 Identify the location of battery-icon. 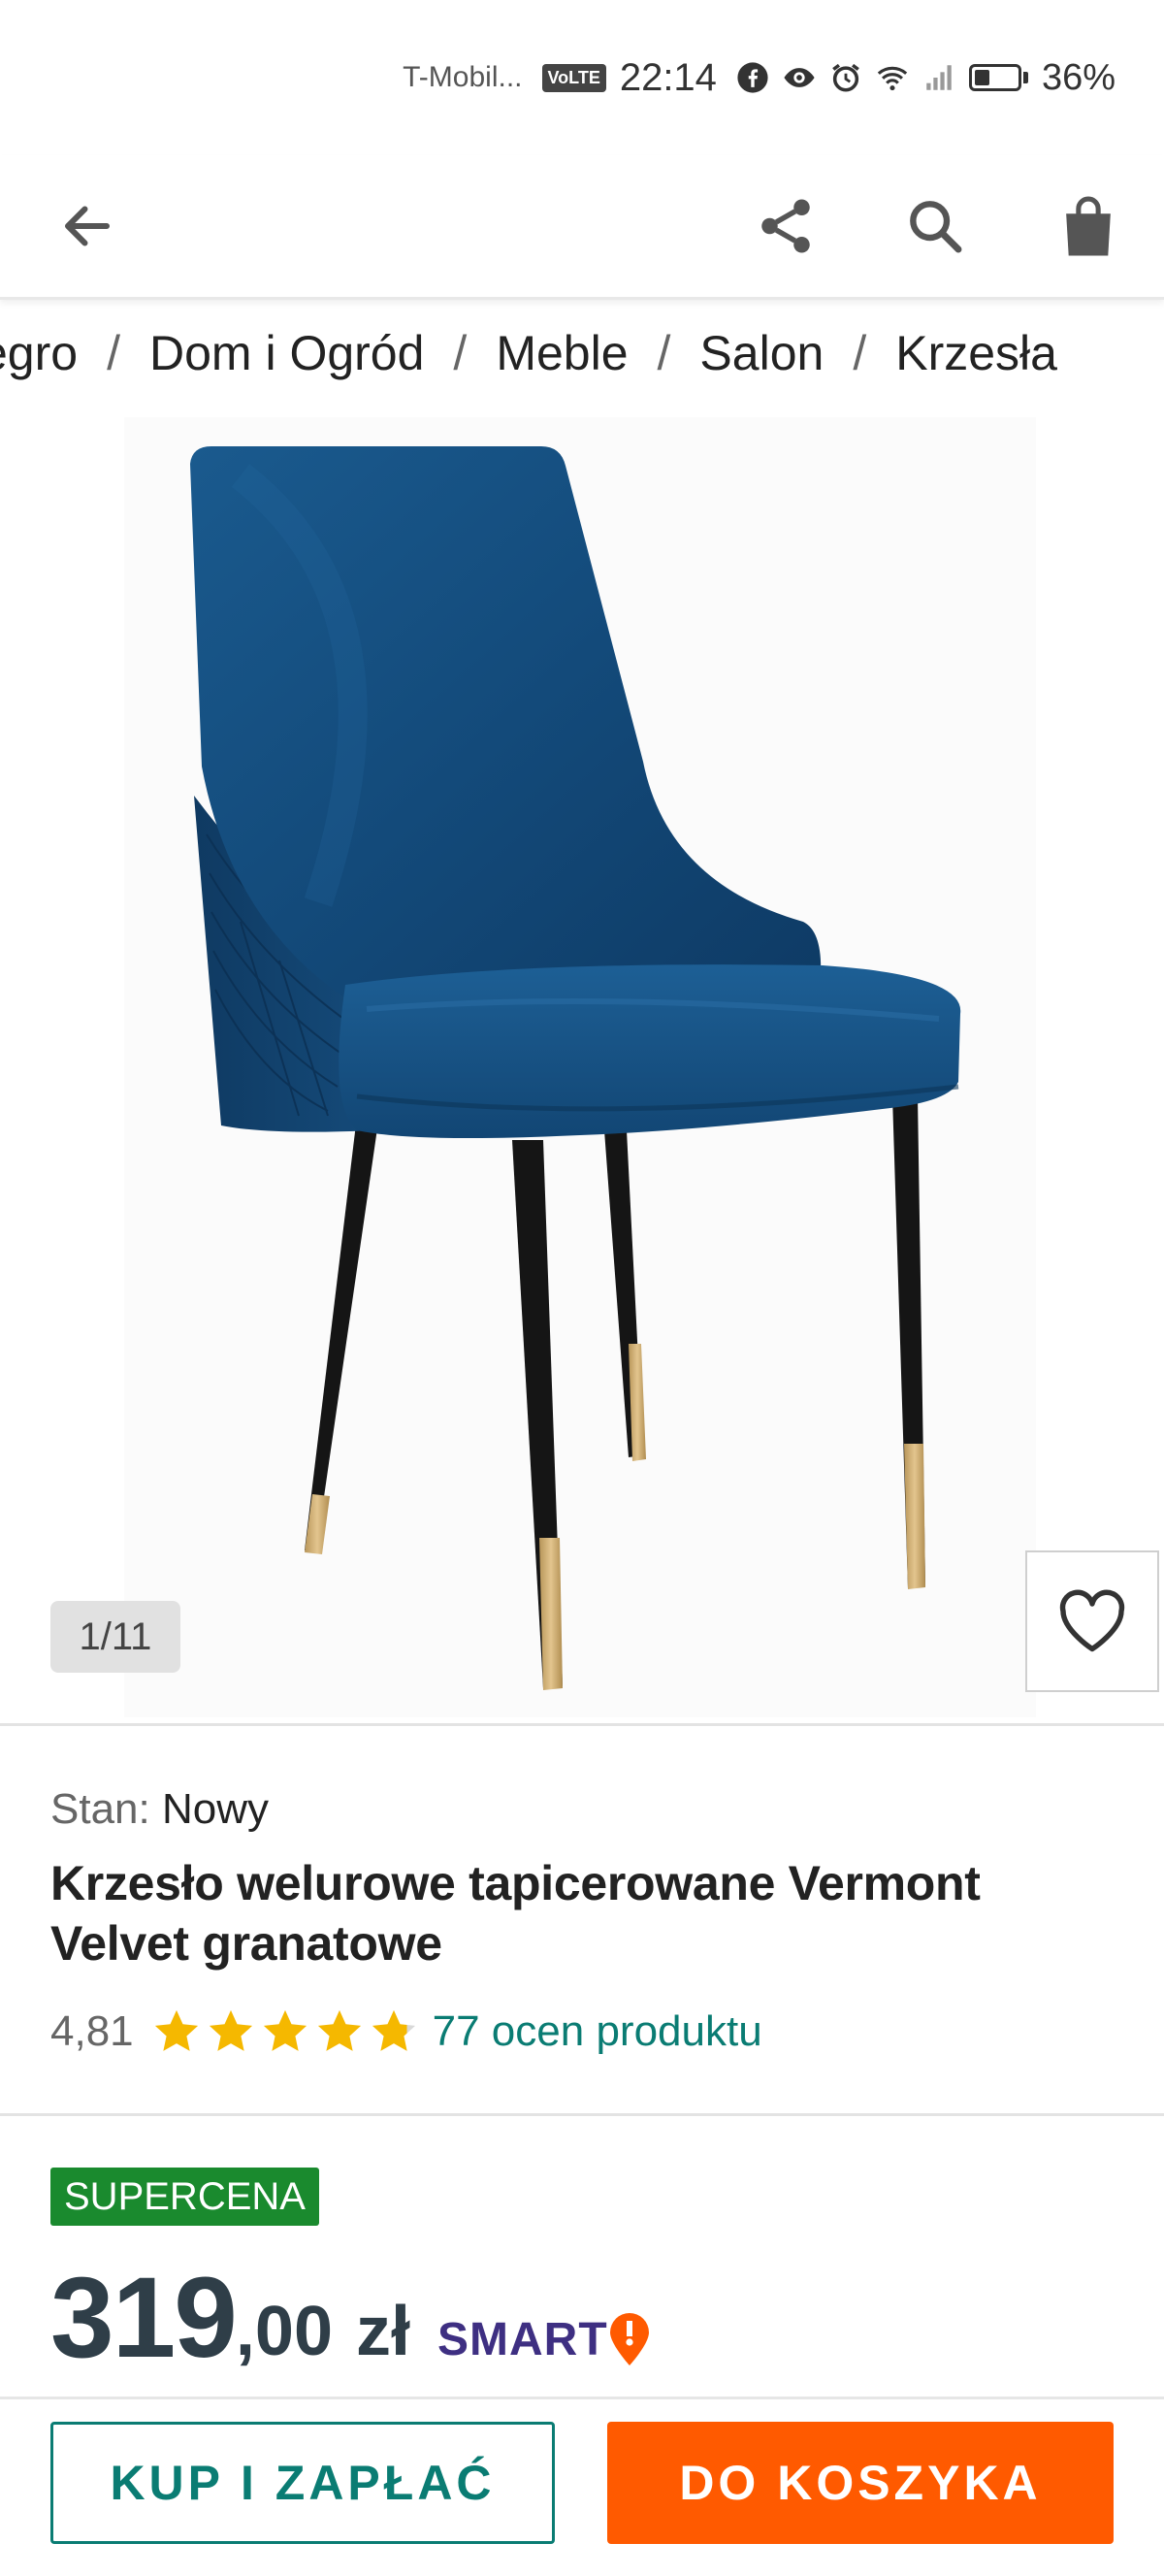
(998, 78).